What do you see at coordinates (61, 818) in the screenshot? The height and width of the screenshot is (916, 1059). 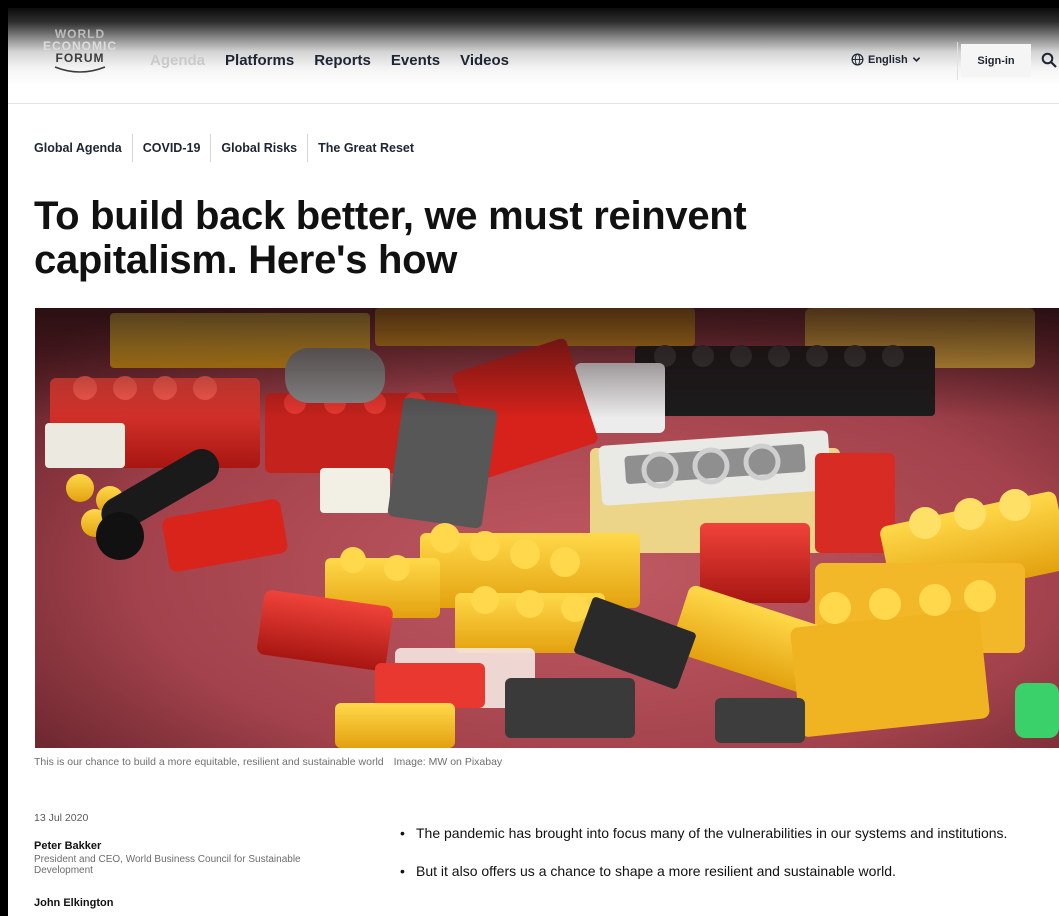 I see `publish-date: 13 Jul 2020` at bounding box center [61, 818].